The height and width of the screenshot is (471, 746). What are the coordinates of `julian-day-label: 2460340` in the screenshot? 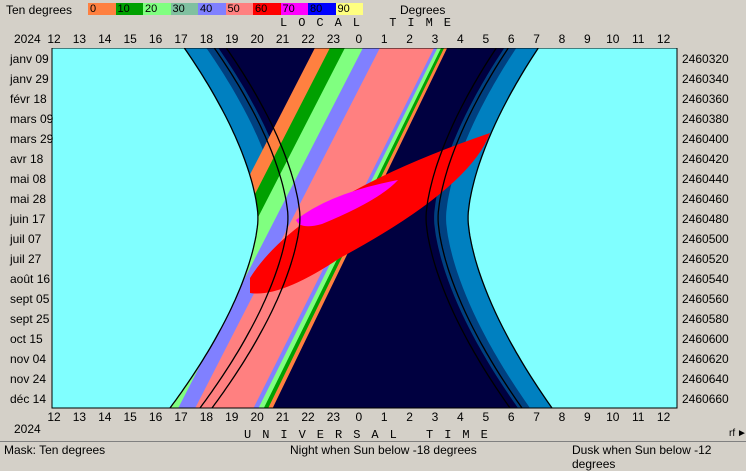 It's located at (705, 79).